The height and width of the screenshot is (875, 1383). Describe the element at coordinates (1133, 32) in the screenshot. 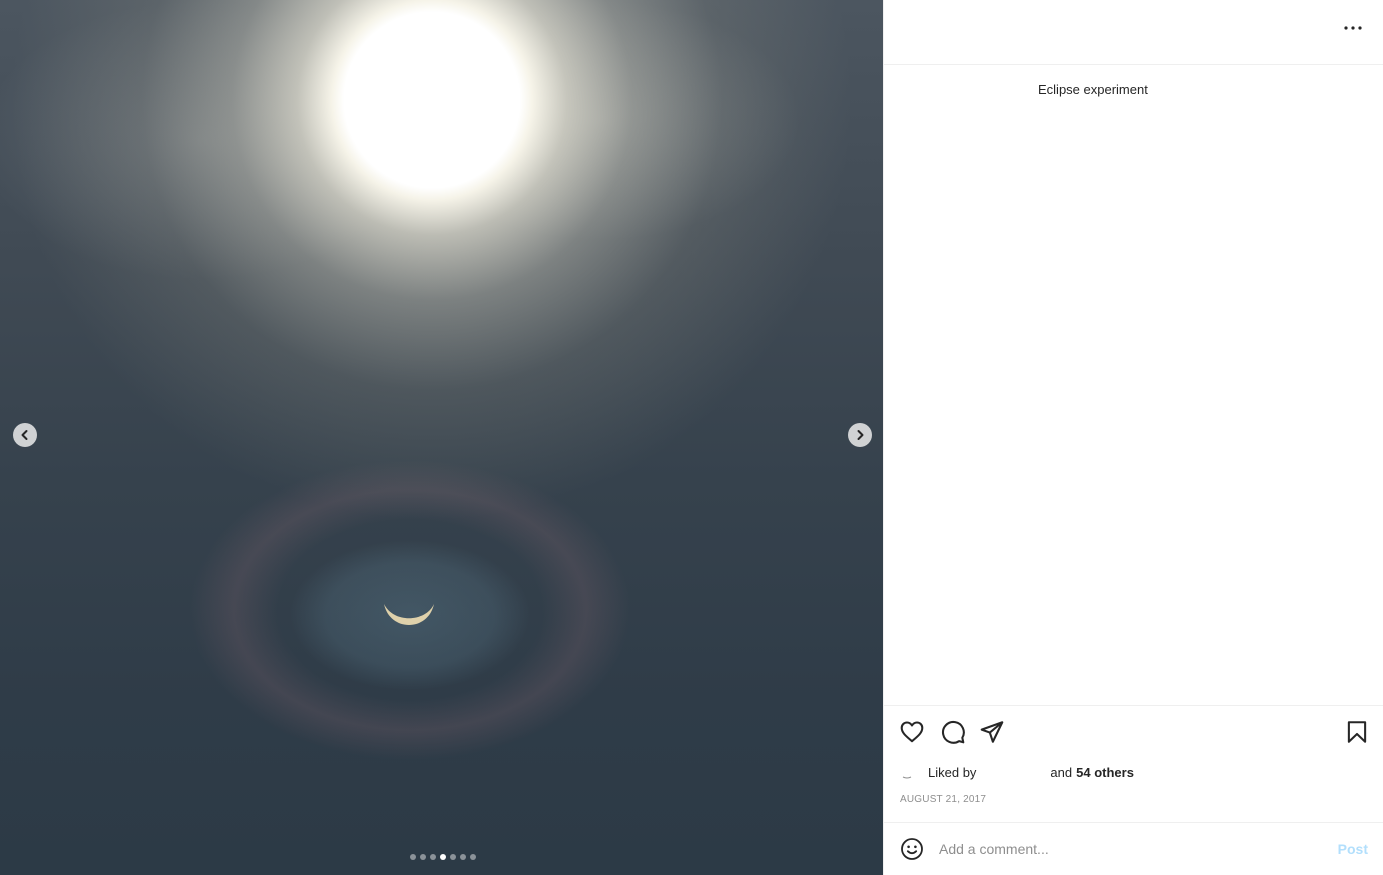

I see `post-header` at that location.